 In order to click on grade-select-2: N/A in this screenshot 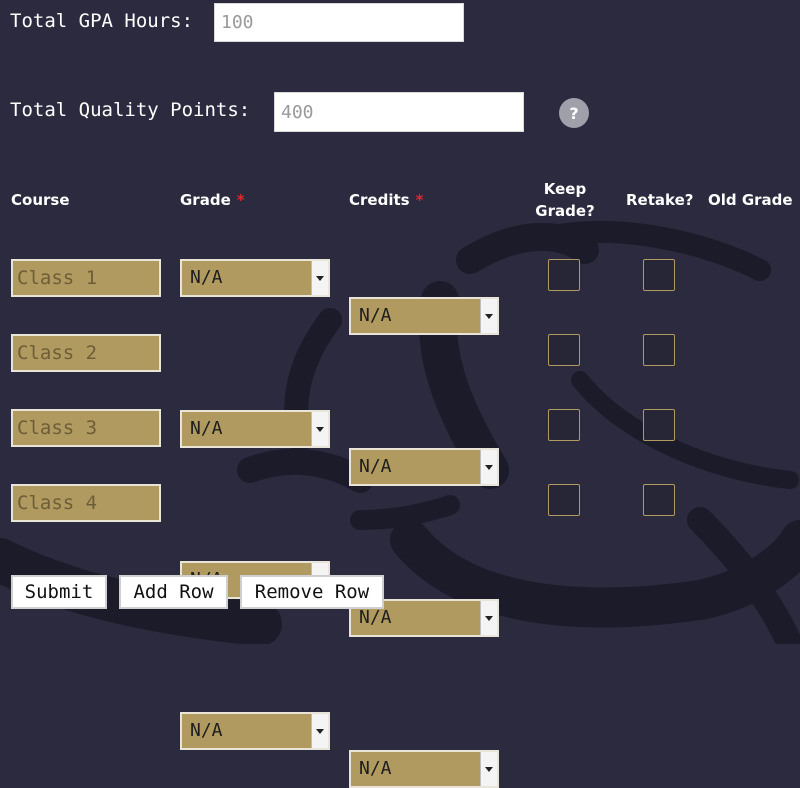, I will do `click(255, 429)`.